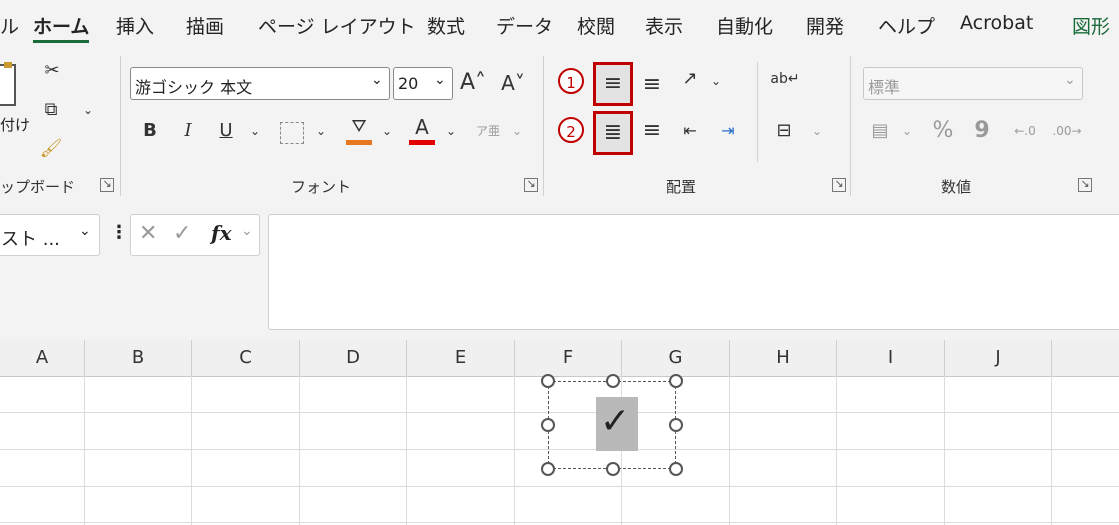  Describe the element at coordinates (8, 65) in the screenshot. I see `clipboard-clip-icon` at that location.